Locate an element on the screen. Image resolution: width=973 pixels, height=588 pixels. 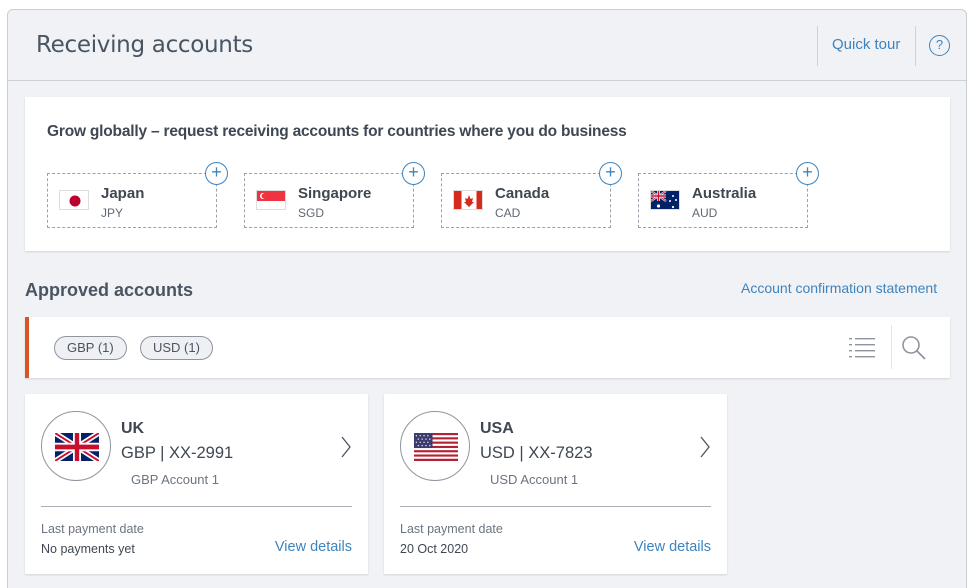
filter-bar: GBP (1) USD (1) is located at coordinates (487, 347).